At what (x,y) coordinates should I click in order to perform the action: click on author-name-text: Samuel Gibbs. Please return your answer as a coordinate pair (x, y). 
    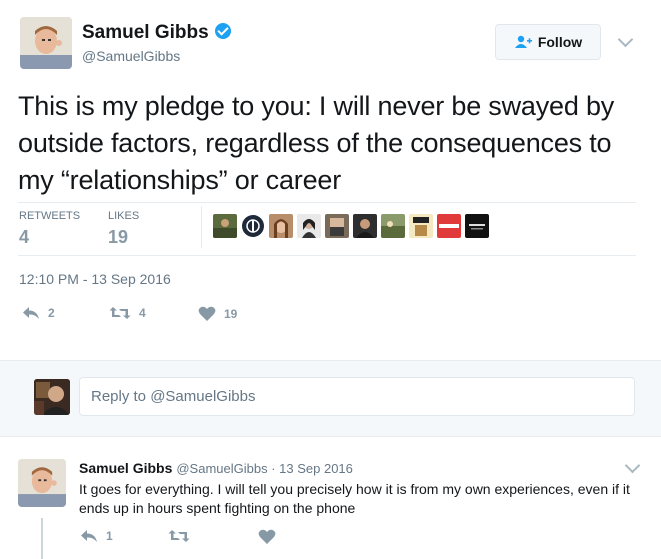
    Looking at the image, I should click on (145, 32).